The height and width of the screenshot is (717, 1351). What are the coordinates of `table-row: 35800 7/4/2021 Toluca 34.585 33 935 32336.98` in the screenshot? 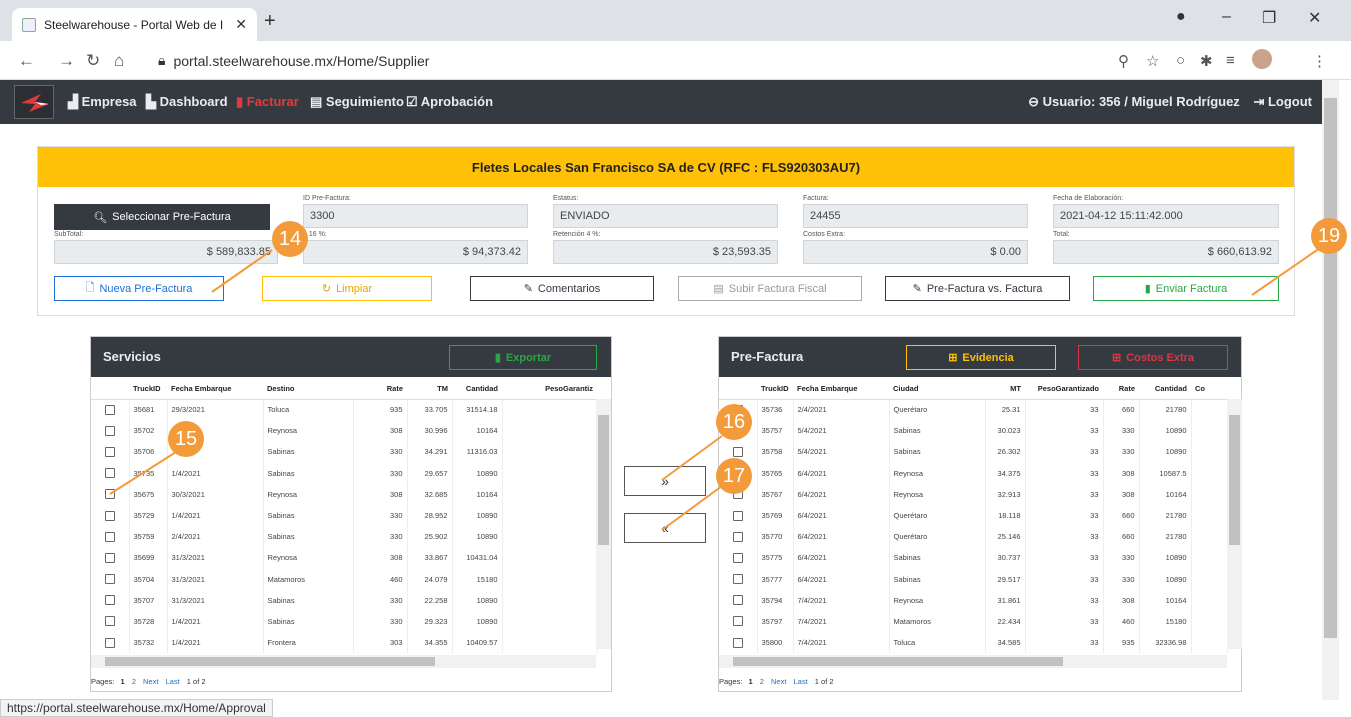 It's located at (973, 643).